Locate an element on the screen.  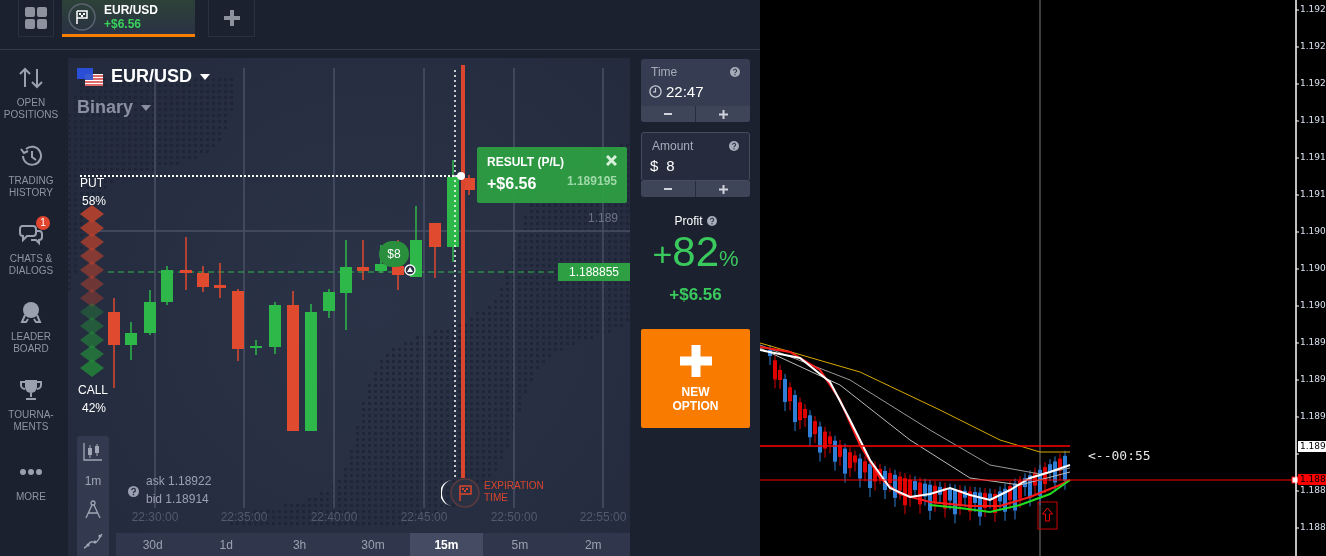
apps-button is located at coordinates (36, 18).